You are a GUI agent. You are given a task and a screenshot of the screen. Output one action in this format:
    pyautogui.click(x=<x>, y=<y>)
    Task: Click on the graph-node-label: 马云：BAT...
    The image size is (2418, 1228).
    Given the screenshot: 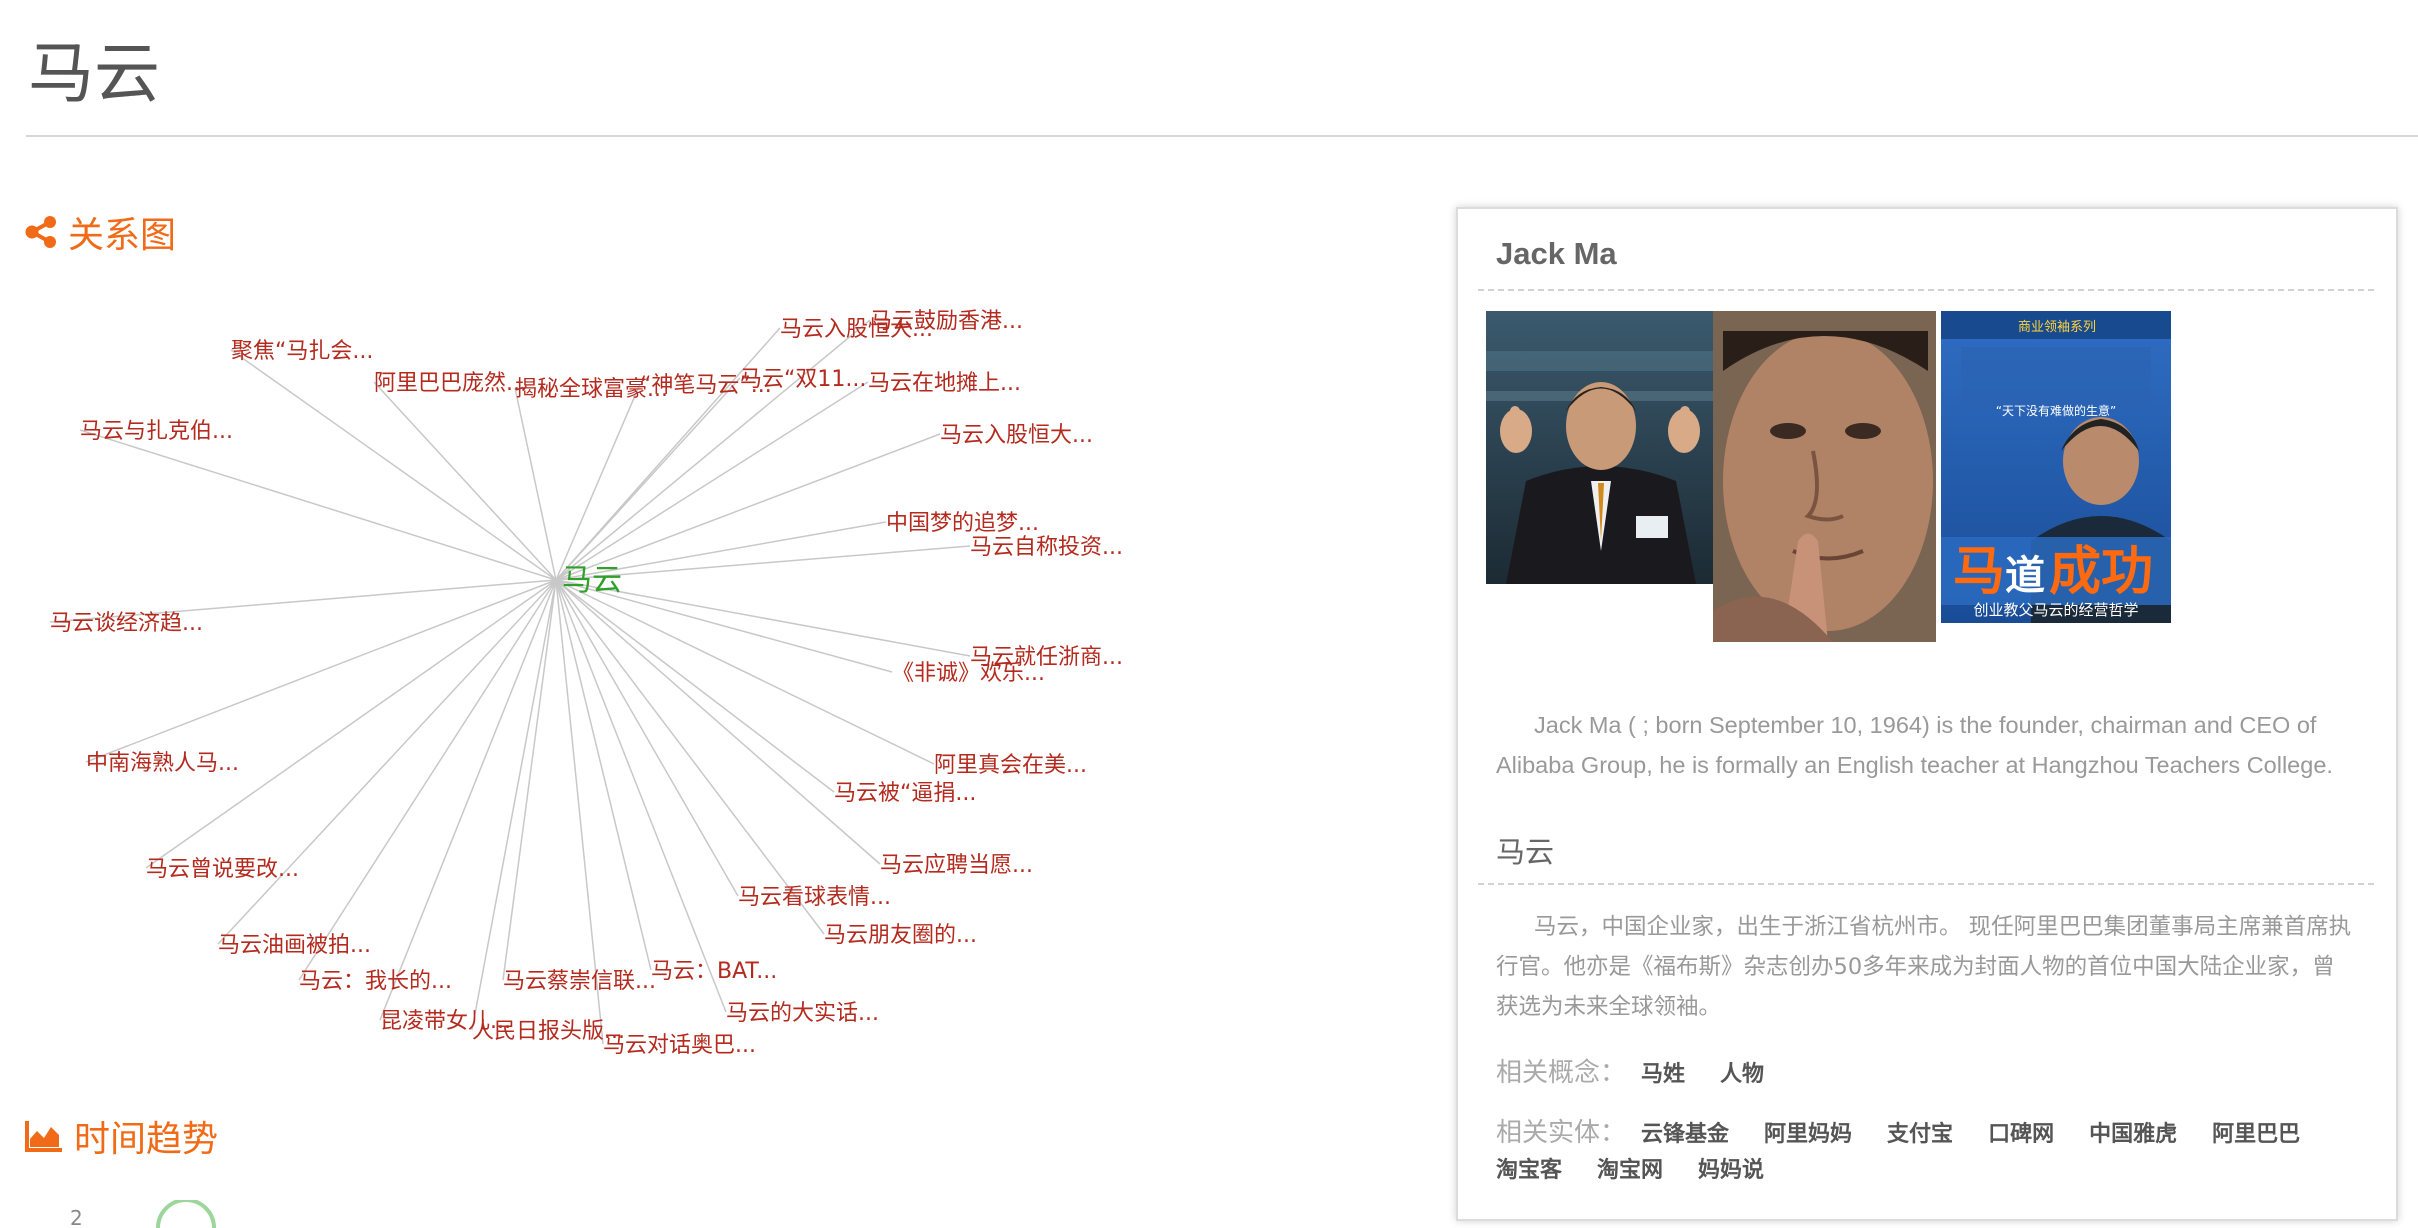 What is the action you would take?
    pyautogui.click(x=714, y=971)
    